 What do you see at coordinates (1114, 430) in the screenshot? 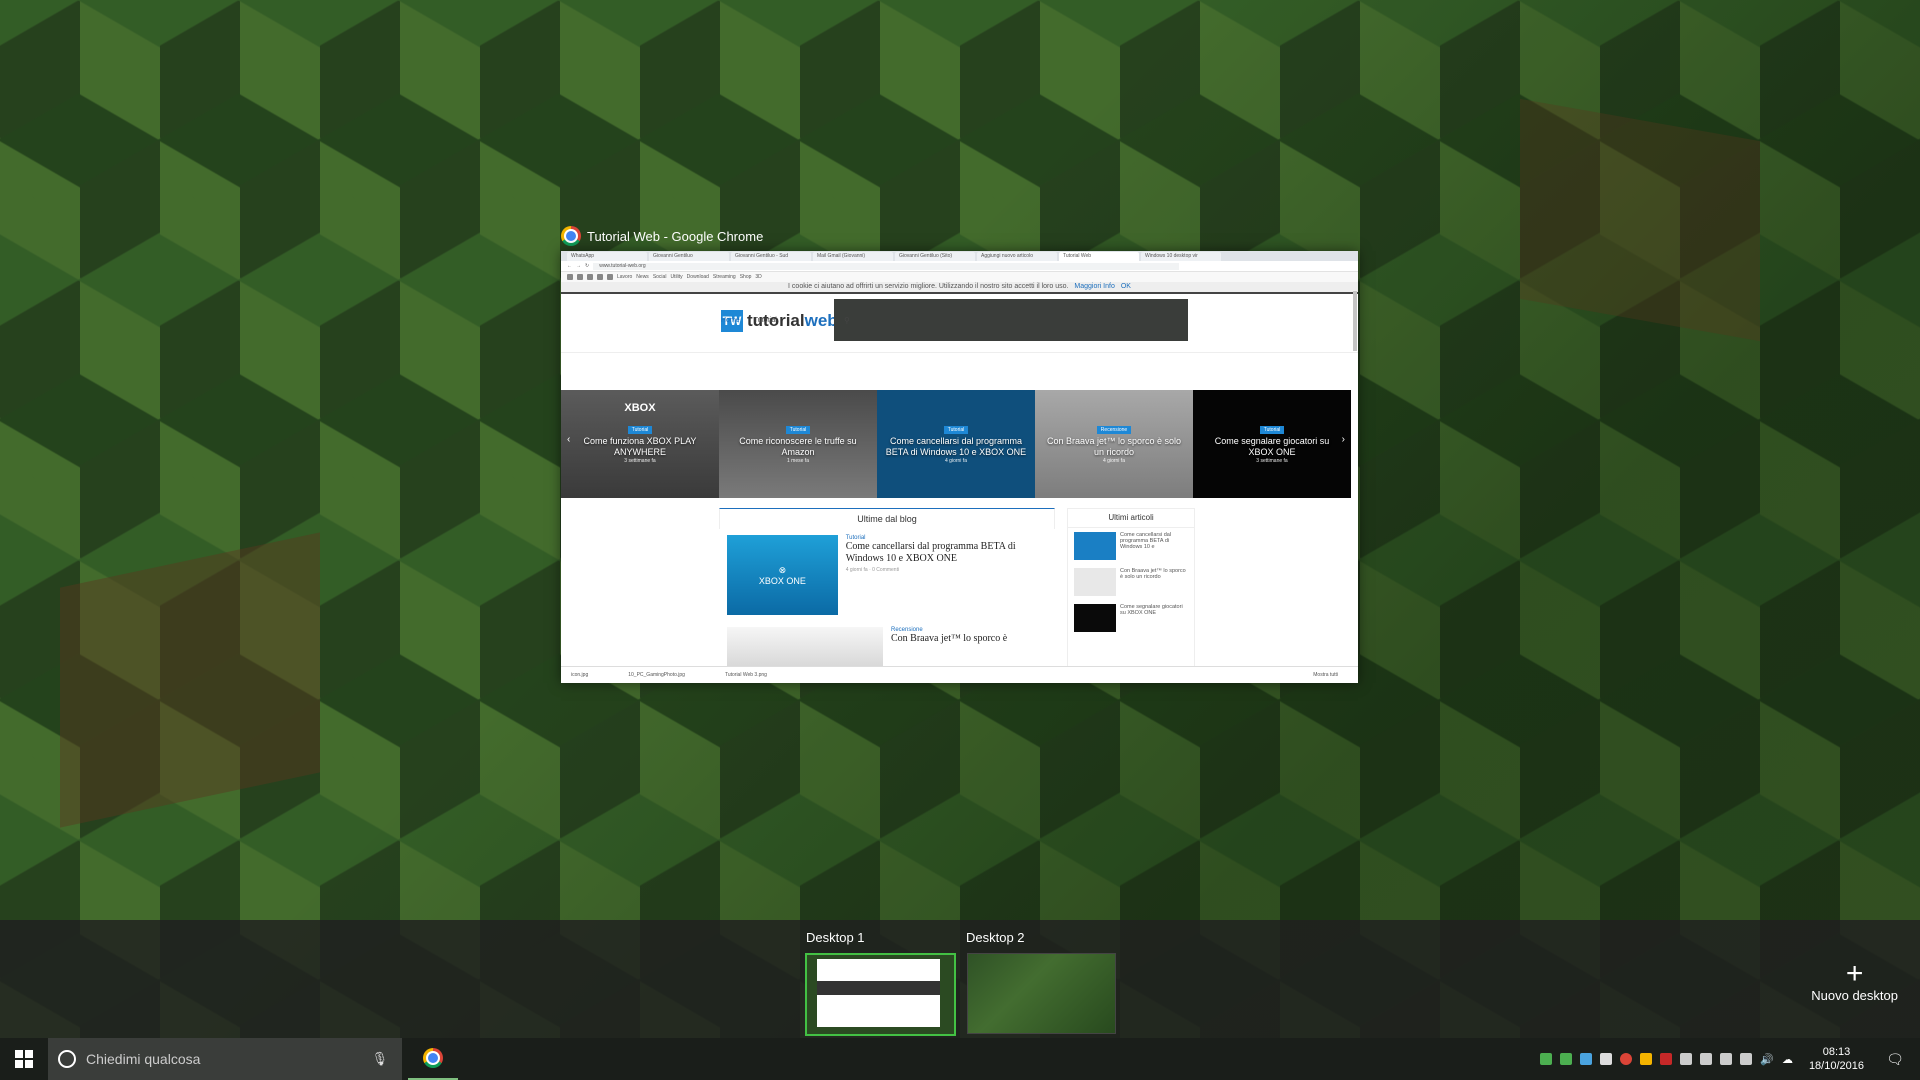
I see `slide-badge: Recensione` at bounding box center [1114, 430].